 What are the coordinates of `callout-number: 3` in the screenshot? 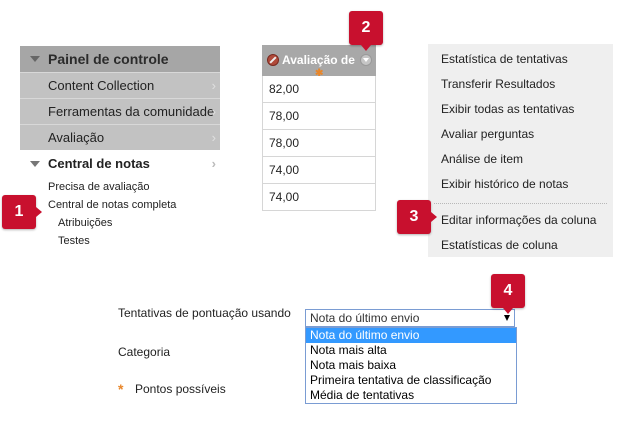 It's located at (414, 216).